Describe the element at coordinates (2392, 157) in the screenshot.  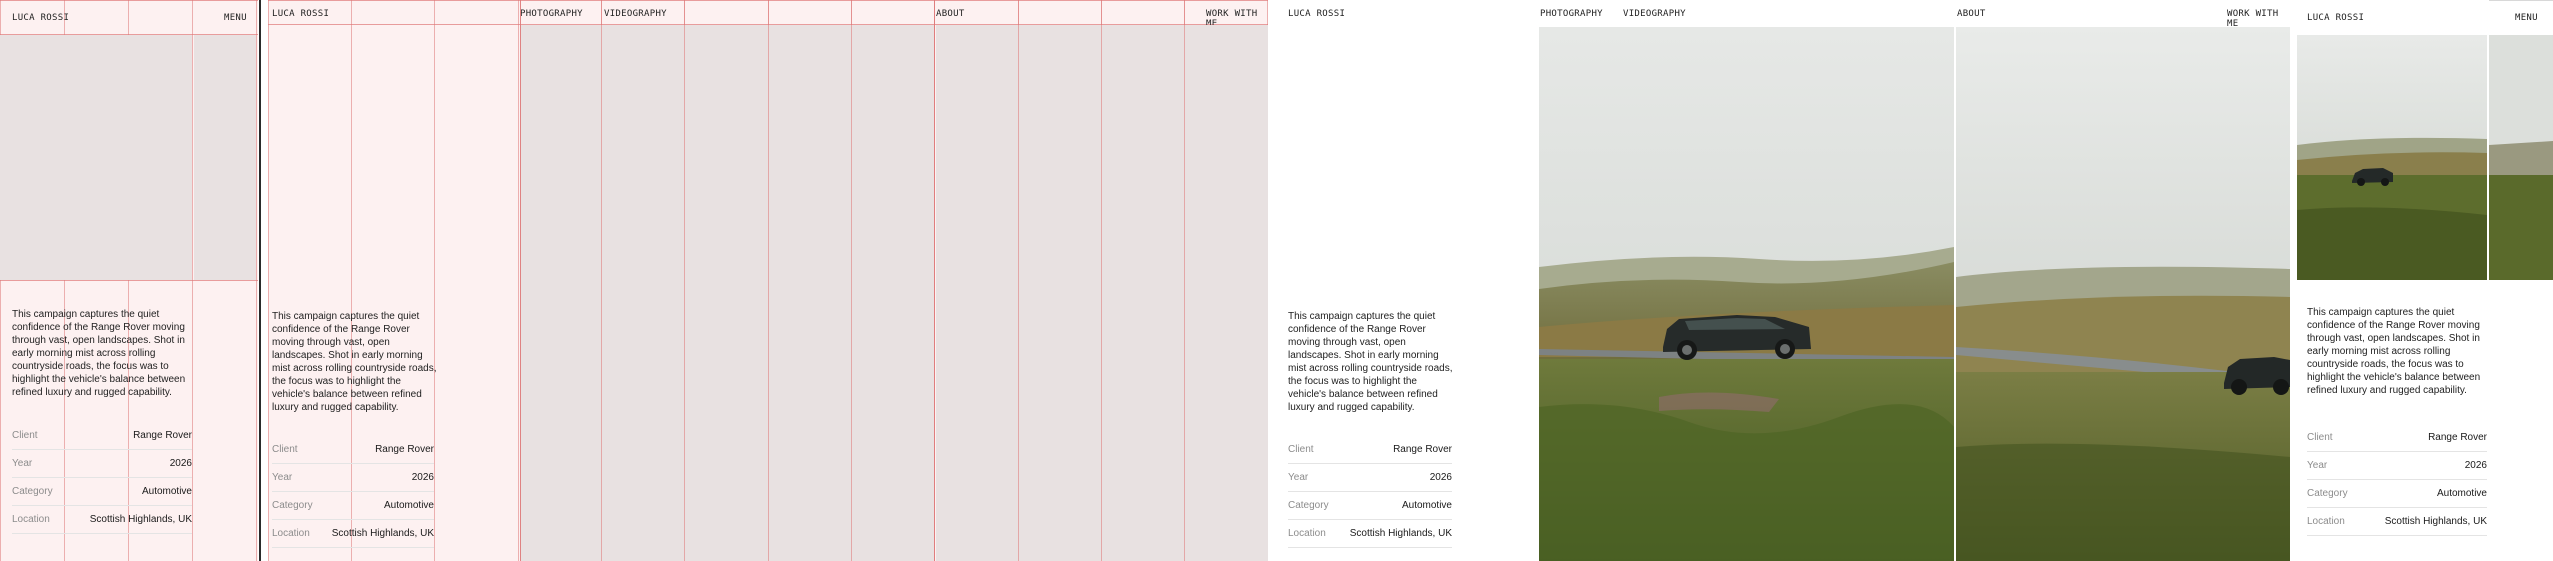
I see `hero-photo-range-rover` at that location.